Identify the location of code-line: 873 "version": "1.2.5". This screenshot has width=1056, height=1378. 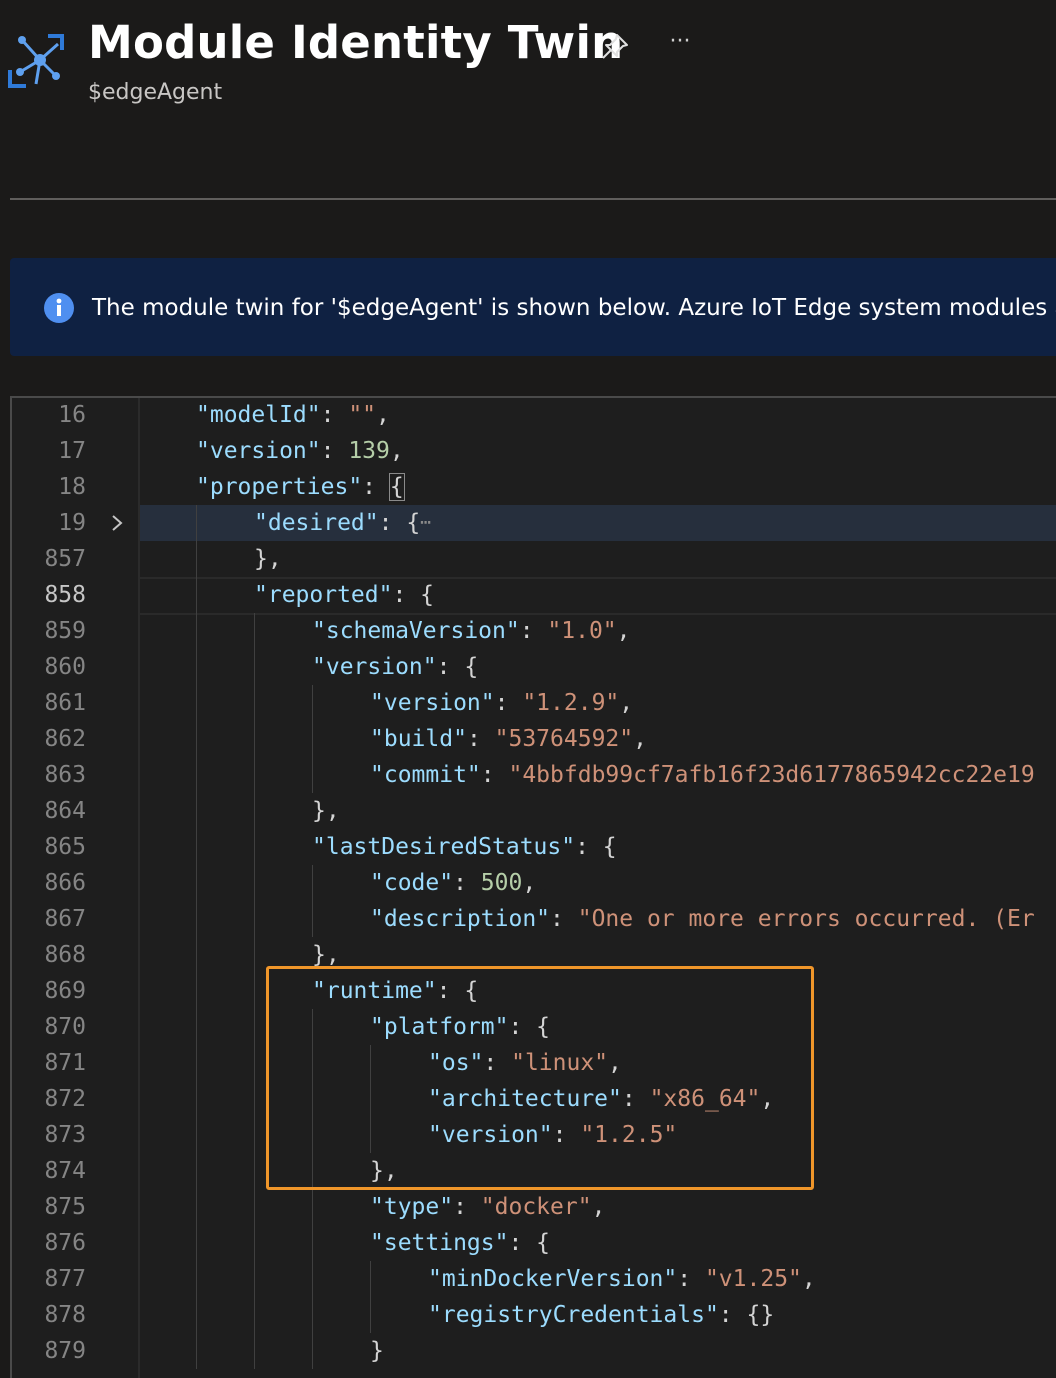
(534, 1135).